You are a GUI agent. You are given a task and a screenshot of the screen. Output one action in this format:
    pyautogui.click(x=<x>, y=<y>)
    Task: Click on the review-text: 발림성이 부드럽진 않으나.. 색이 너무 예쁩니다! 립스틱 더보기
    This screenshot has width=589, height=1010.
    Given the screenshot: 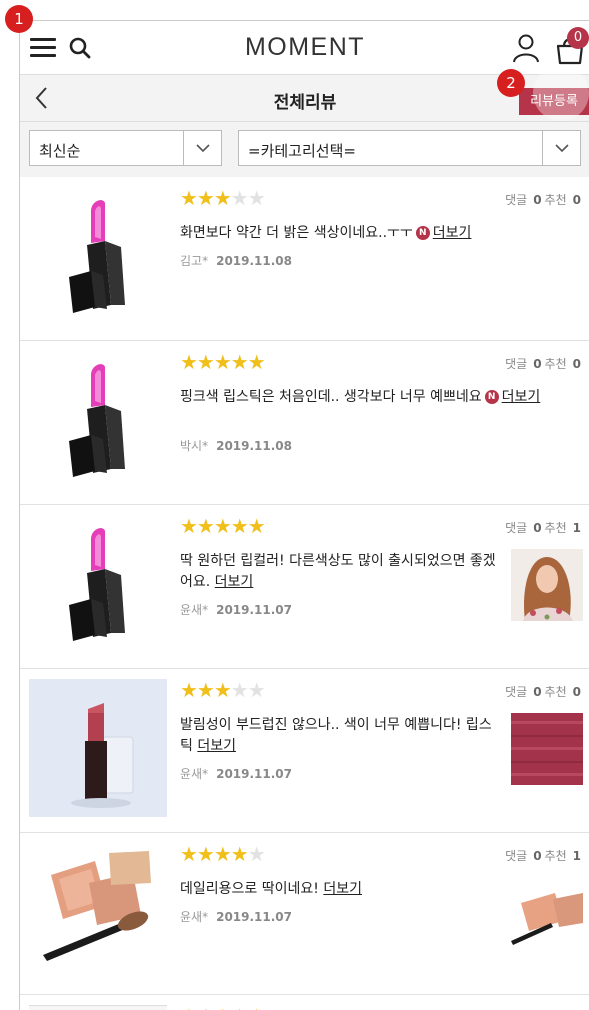 What is the action you would take?
    pyautogui.click(x=339, y=736)
    